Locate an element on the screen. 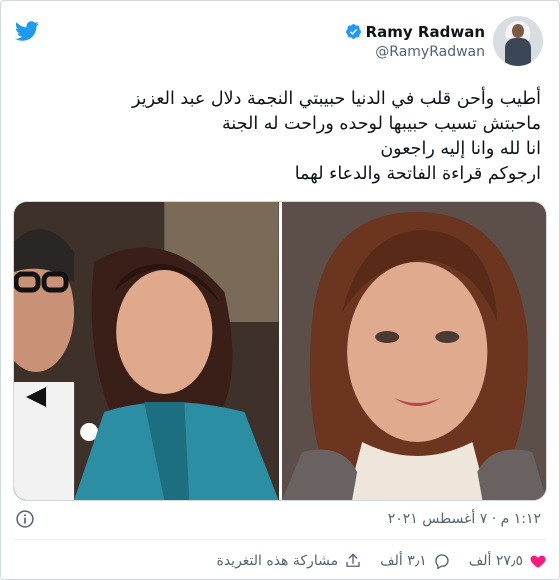  reply-action: ٣٫١ ألف is located at coordinates (415, 561).